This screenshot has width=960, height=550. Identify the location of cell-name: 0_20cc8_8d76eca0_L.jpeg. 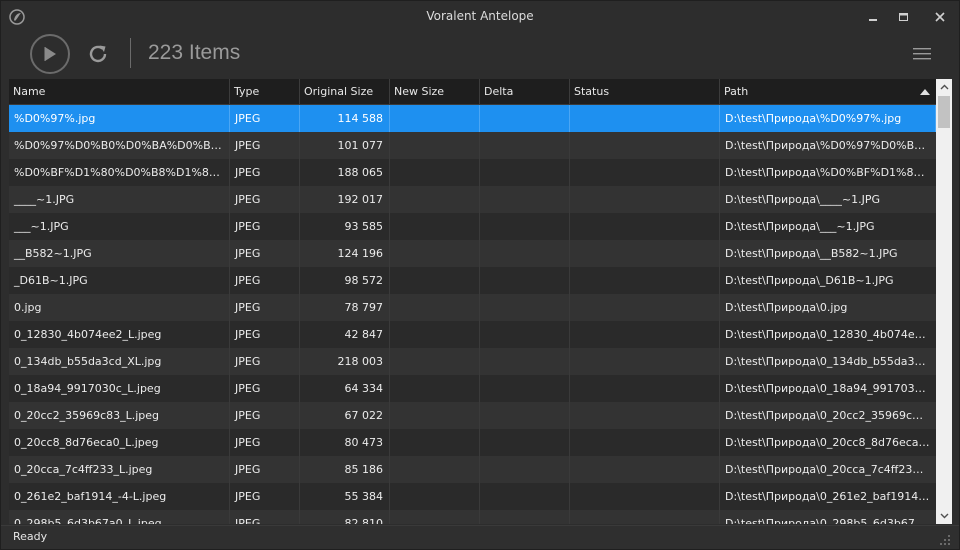
(119, 442).